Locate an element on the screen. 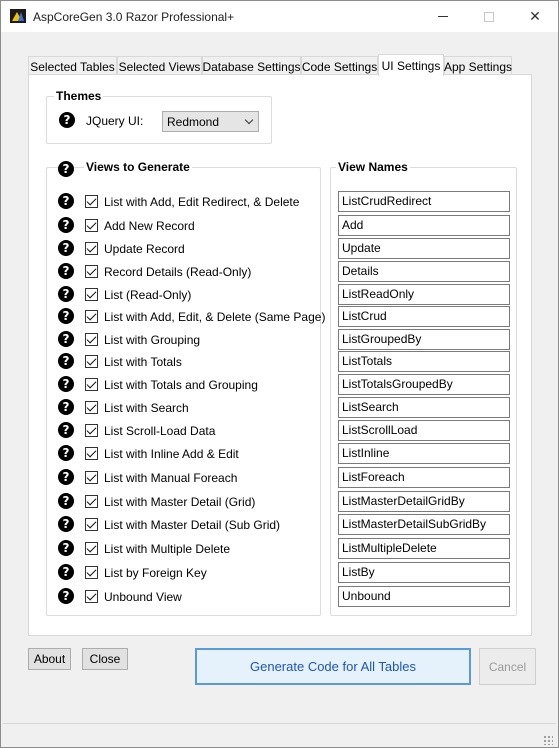  view-name-input: ListInline is located at coordinates (424, 453).